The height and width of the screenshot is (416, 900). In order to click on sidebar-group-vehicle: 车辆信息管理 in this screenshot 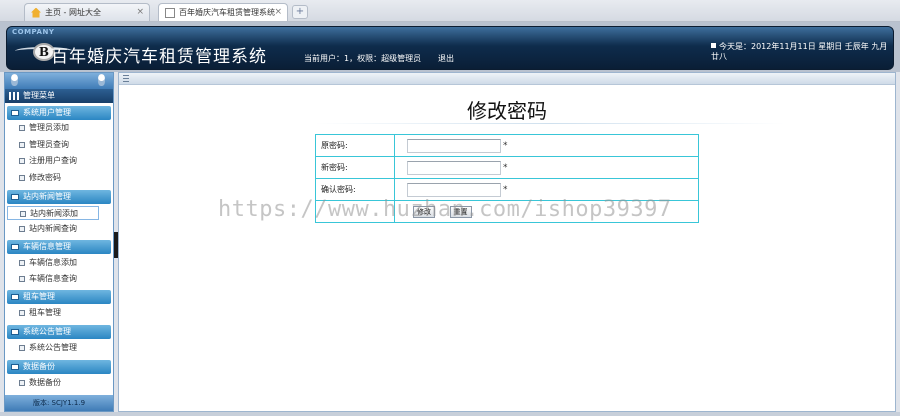, I will do `click(59, 247)`.